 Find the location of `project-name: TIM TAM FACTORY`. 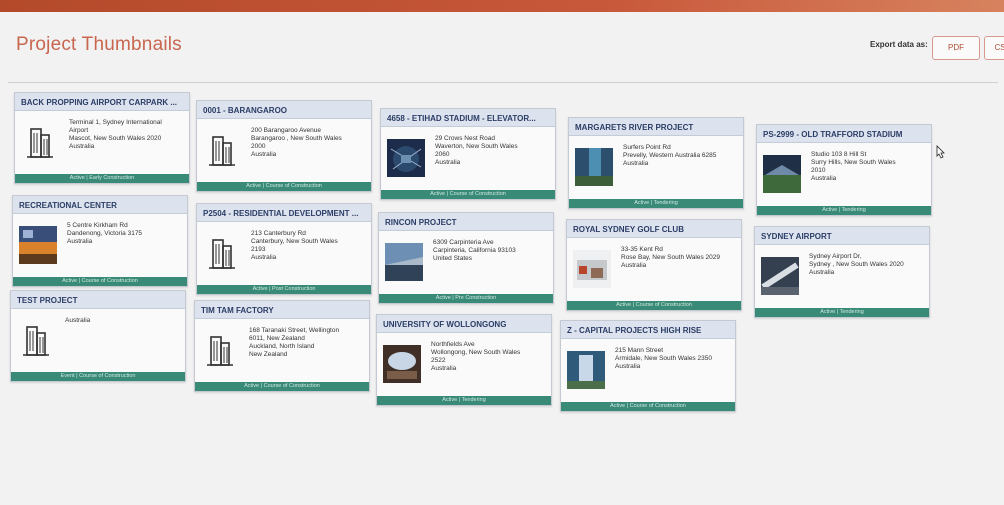

project-name: TIM TAM FACTORY is located at coordinates (282, 310).